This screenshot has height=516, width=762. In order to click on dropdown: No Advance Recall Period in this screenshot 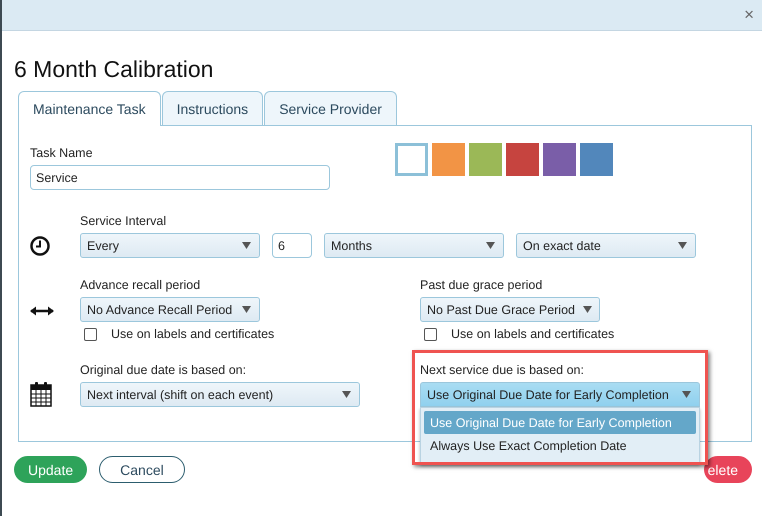, I will do `click(170, 309)`.